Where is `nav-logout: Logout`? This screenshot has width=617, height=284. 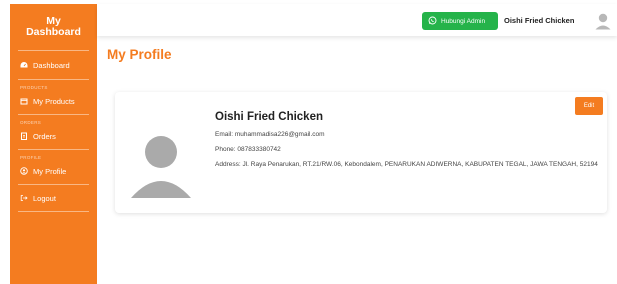 nav-logout: Logout is located at coordinates (53, 198).